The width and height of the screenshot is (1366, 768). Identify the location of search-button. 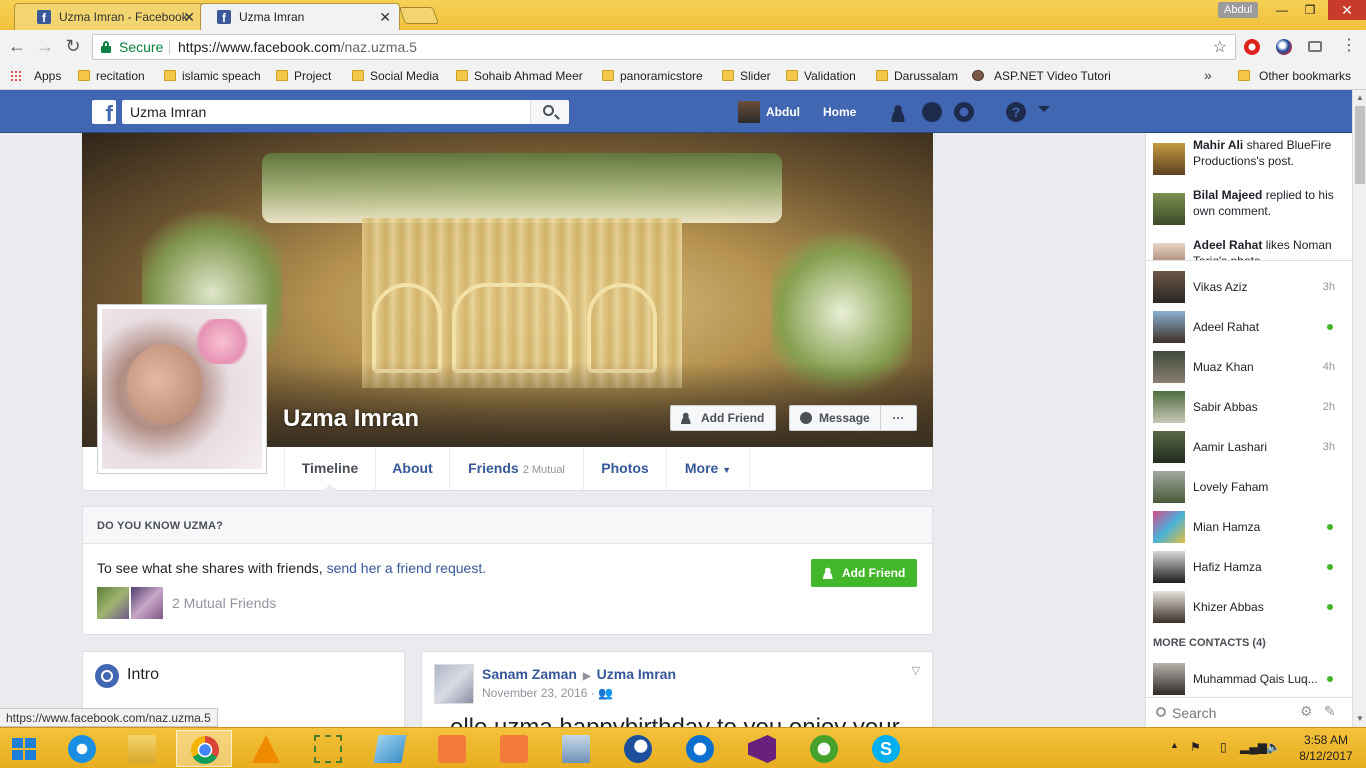
(549, 112).